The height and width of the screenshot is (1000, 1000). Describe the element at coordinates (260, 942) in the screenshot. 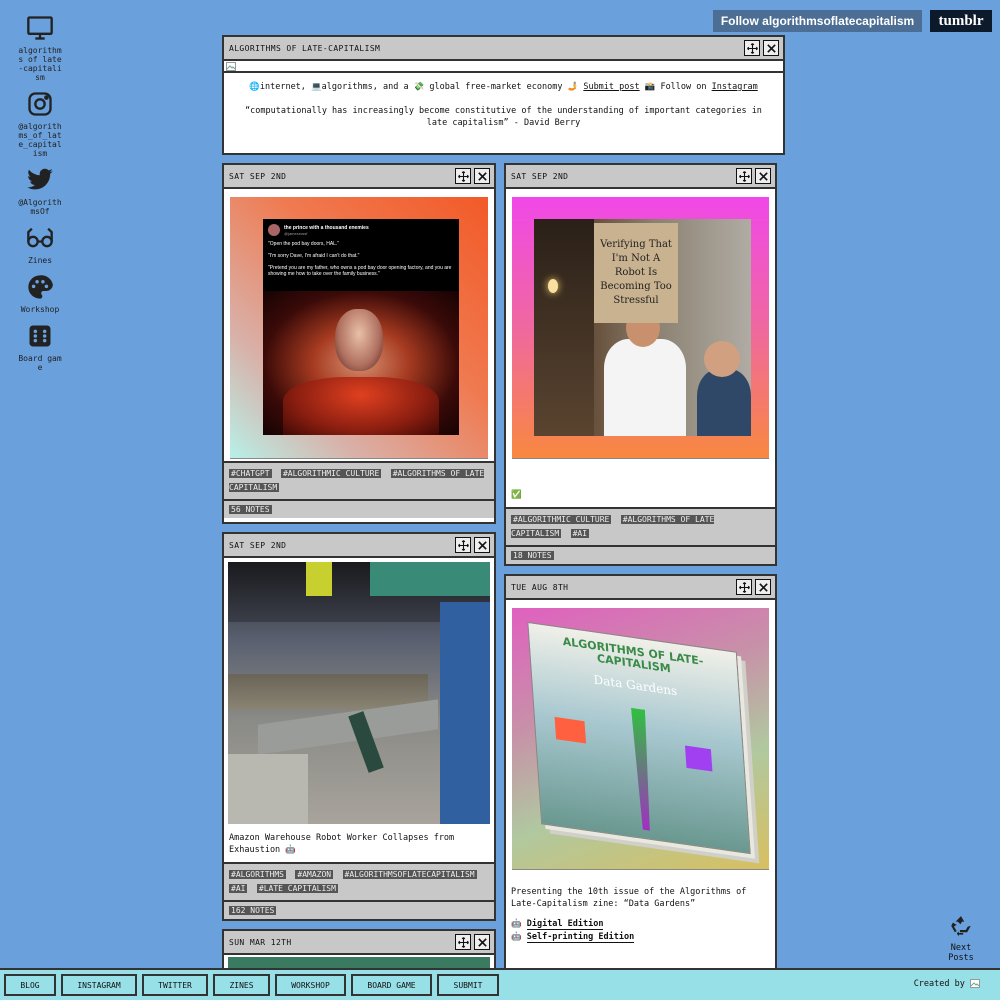

I see `post-date: SUN MAR 12TH` at that location.